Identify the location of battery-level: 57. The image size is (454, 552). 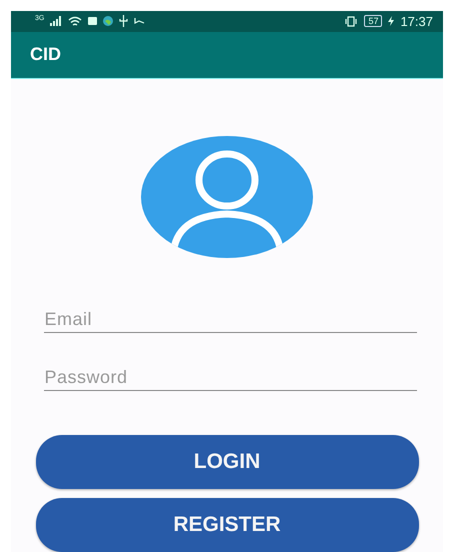
(373, 21).